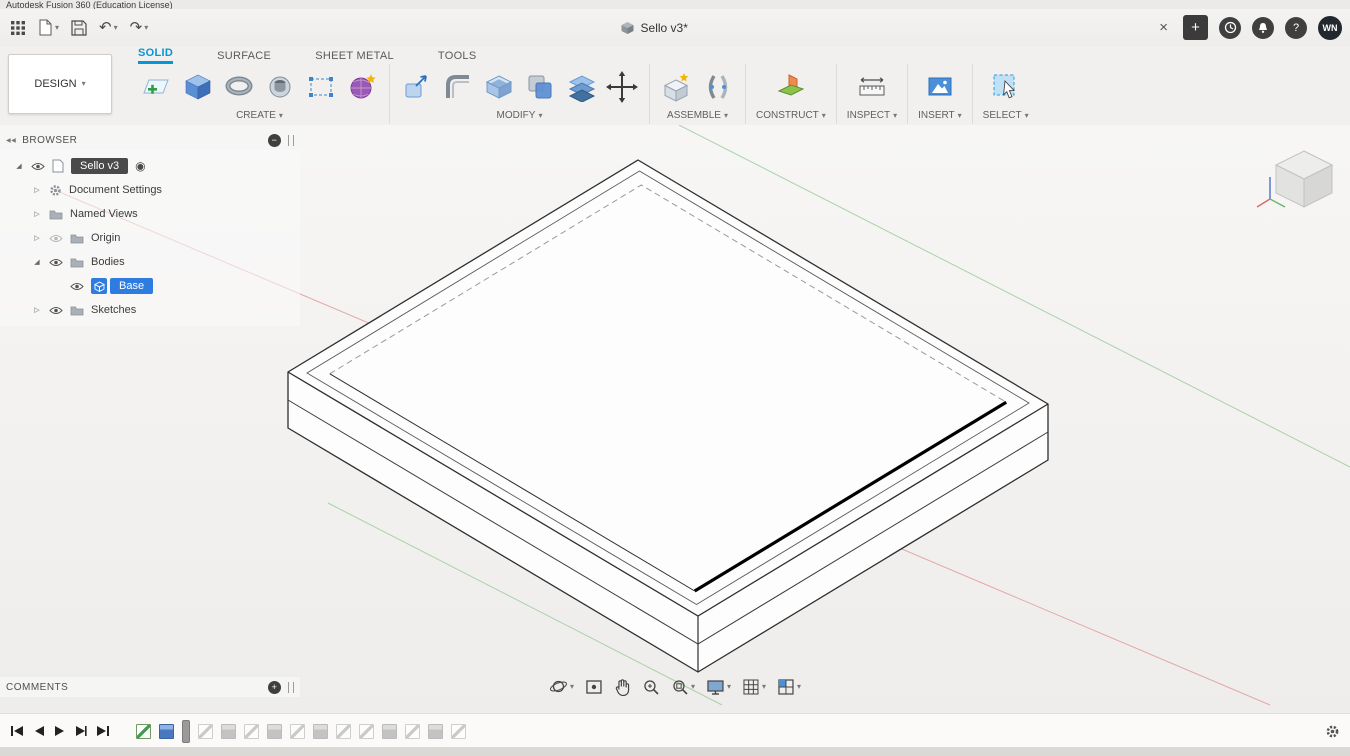  I want to click on component-name: Sello v3, so click(100, 166).